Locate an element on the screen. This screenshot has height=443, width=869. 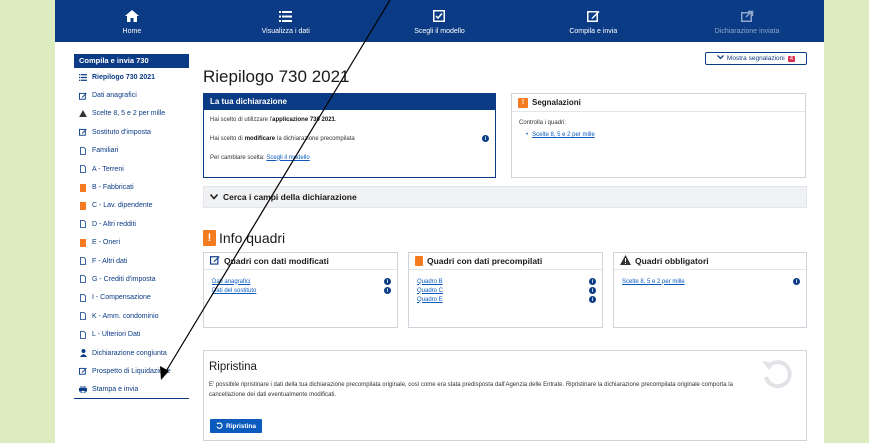
nav-label: Scegli il modello is located at coordinates (439, 31).